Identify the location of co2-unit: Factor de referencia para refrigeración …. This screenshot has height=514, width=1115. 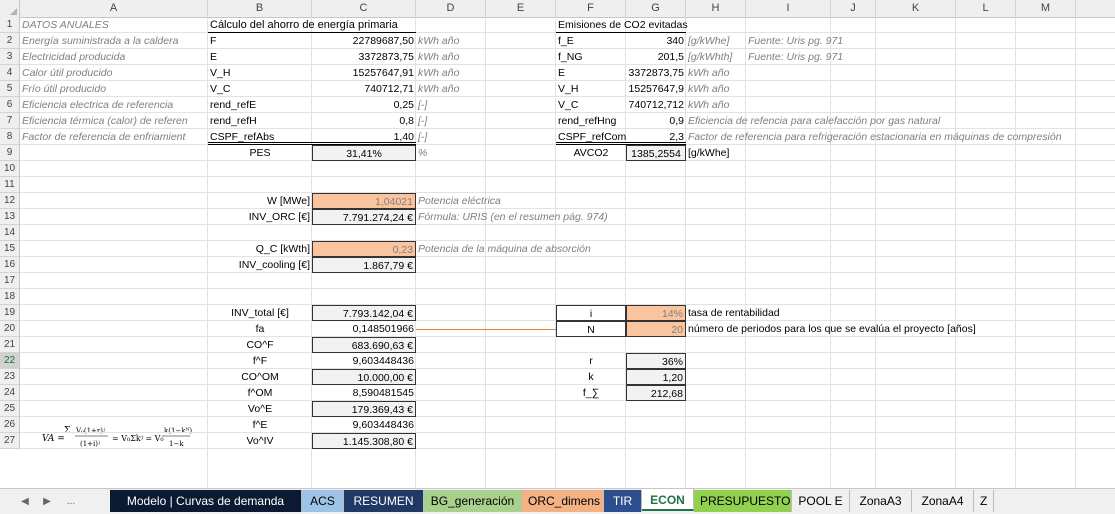
(874, 137).